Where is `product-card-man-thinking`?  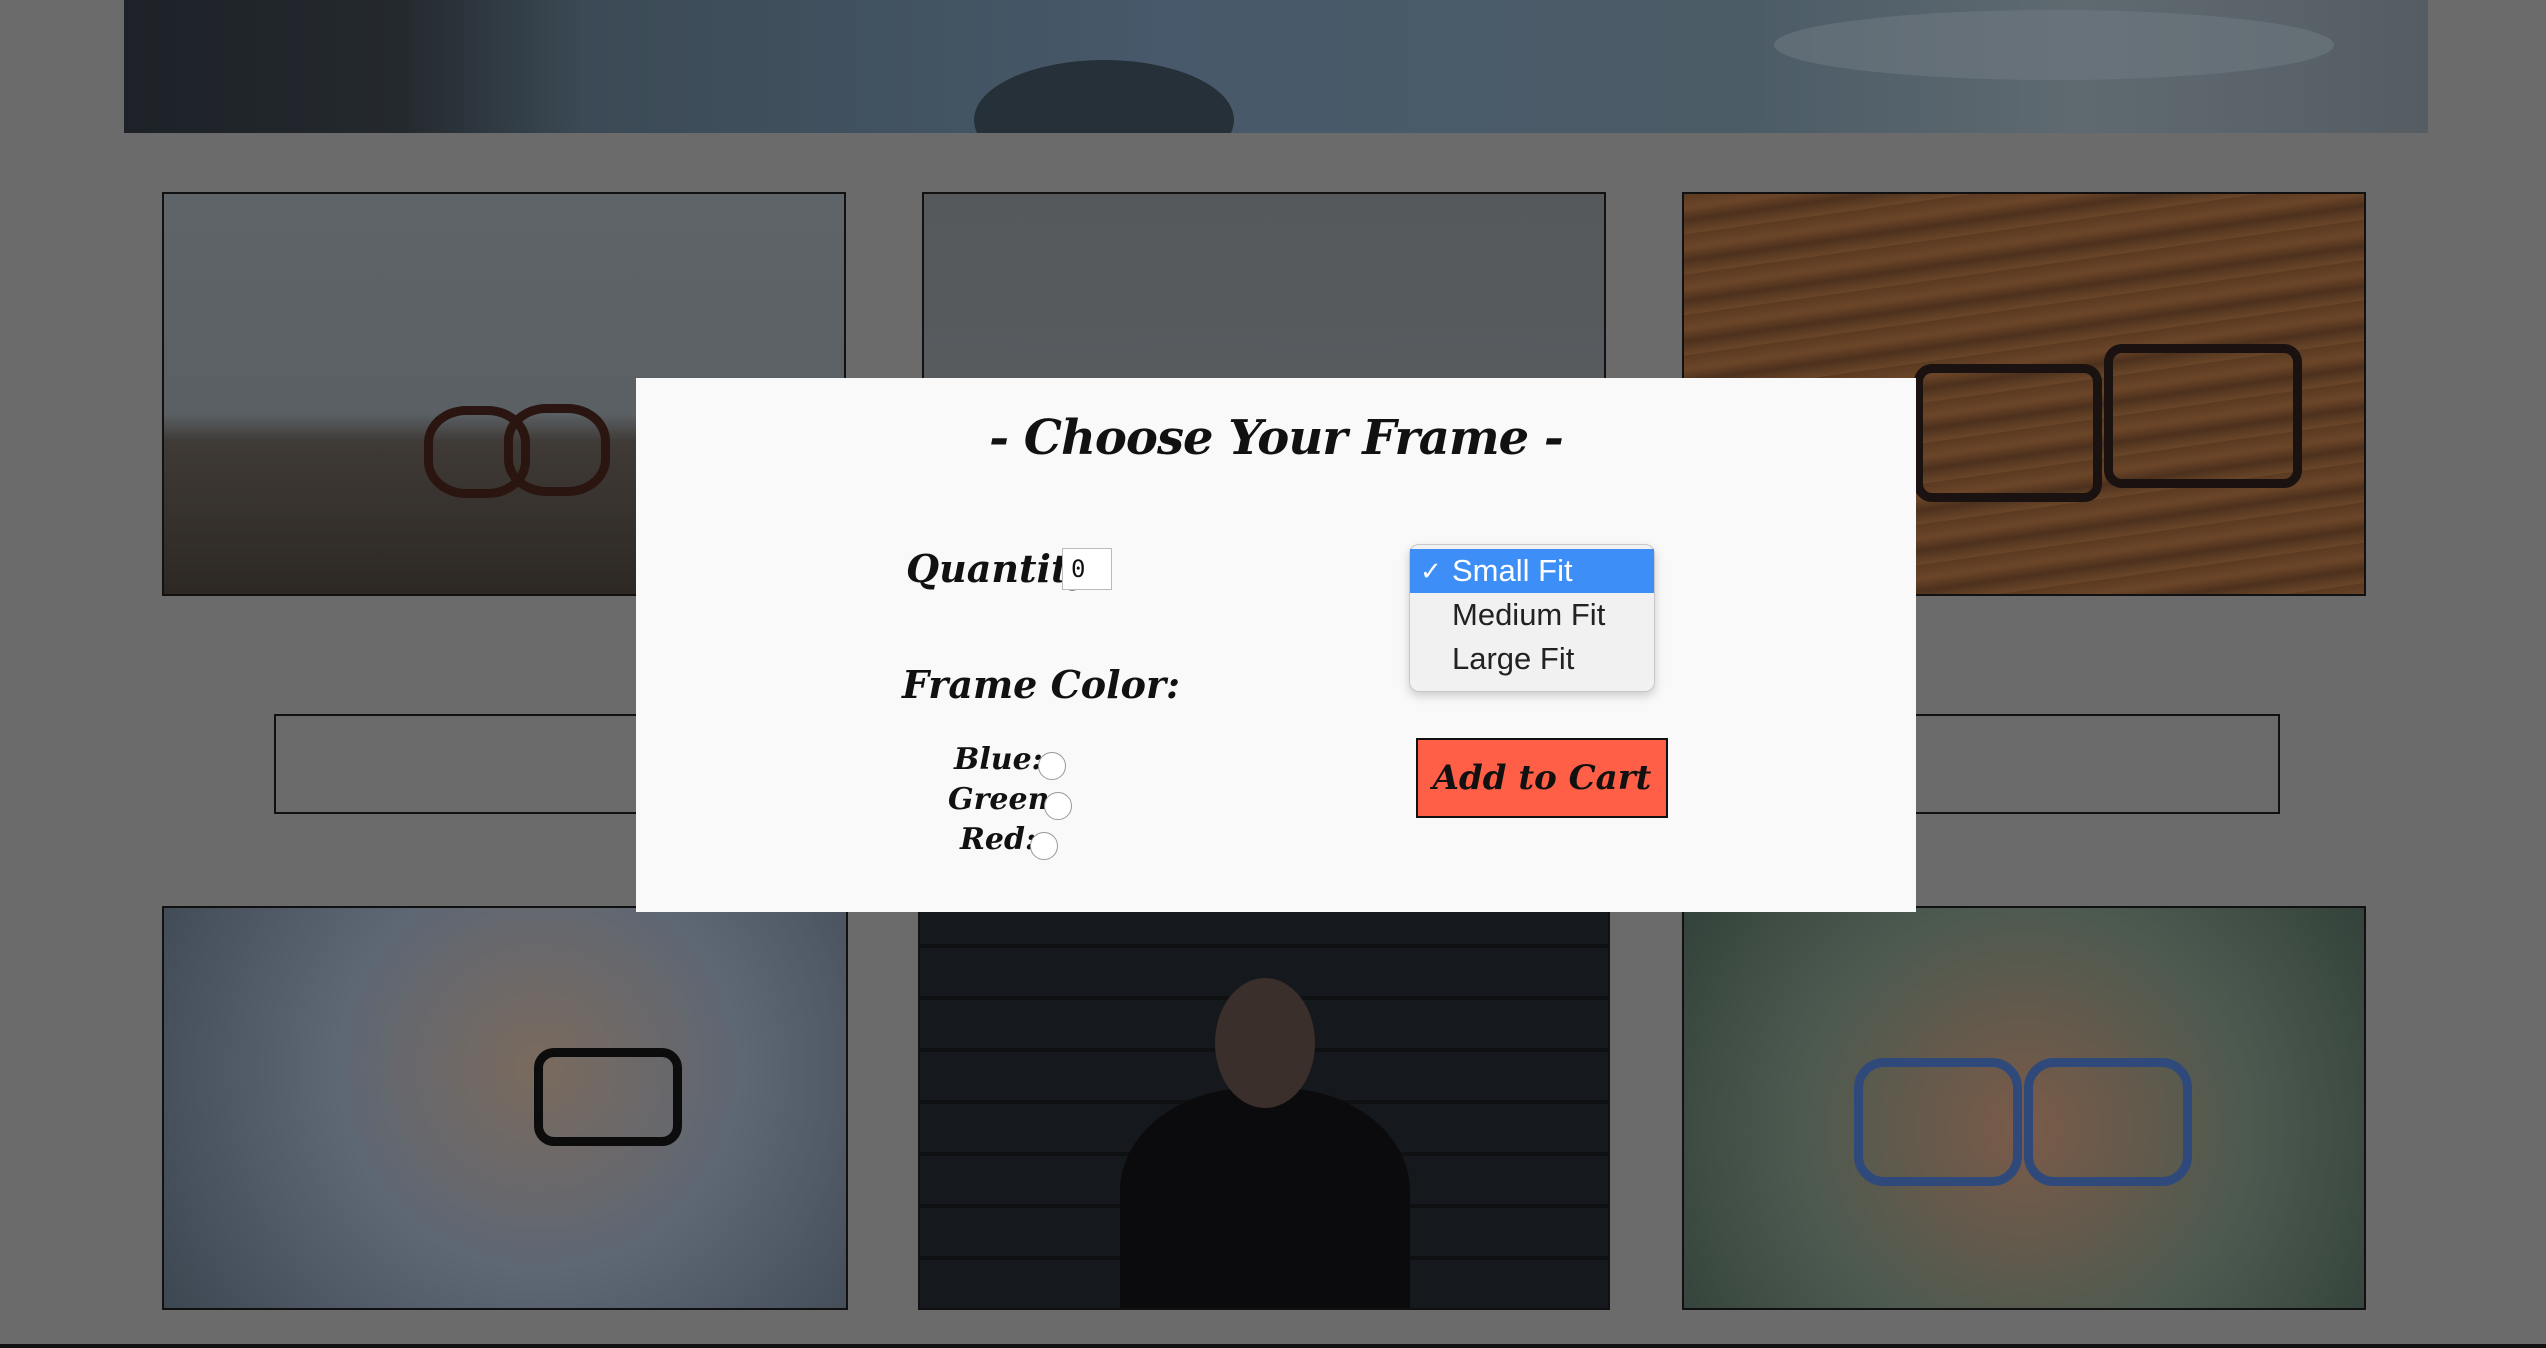
product-card-man-thinking is located at coordinates (1264, 1108).